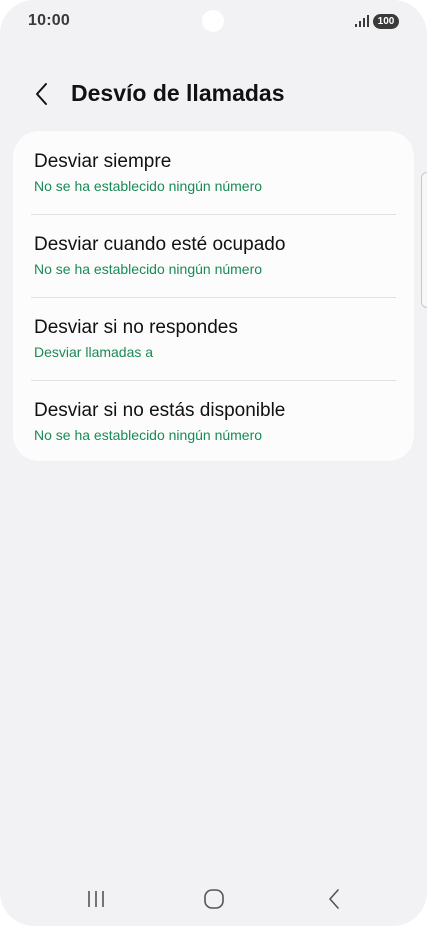 The image size is (427, 926). Describe the element at coordinates (386, 21) in the screenshot. I see `battery-indicator: 100` at that location.